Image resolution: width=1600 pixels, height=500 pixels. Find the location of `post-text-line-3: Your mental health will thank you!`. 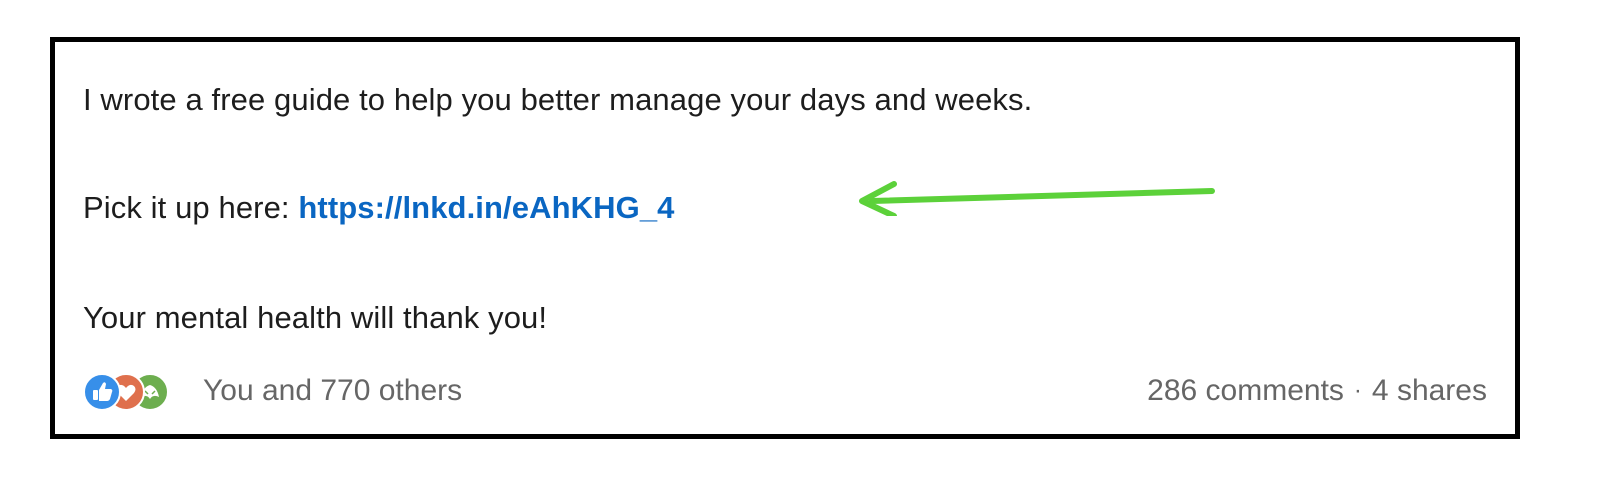

post-text-line-3: Your mental health will thank you! is located at coordinates (315, 317).